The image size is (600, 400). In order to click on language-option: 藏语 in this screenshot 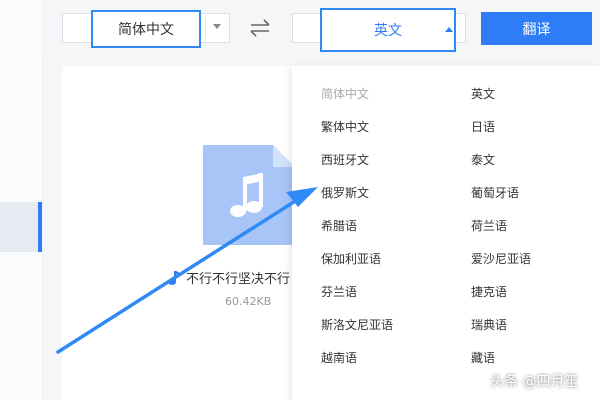, I will do `click(483, 357)`.